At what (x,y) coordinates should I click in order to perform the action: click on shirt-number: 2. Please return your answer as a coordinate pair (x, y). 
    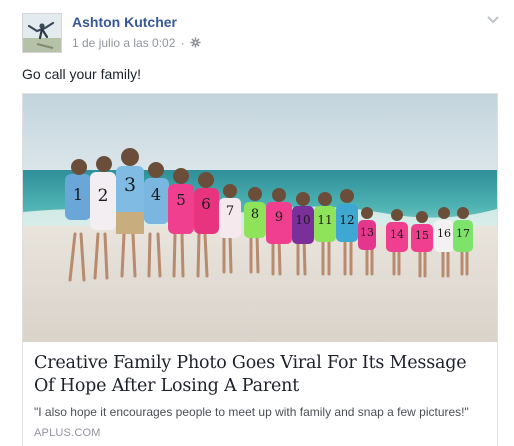
    Looking at the image, I should click on (103, 196).